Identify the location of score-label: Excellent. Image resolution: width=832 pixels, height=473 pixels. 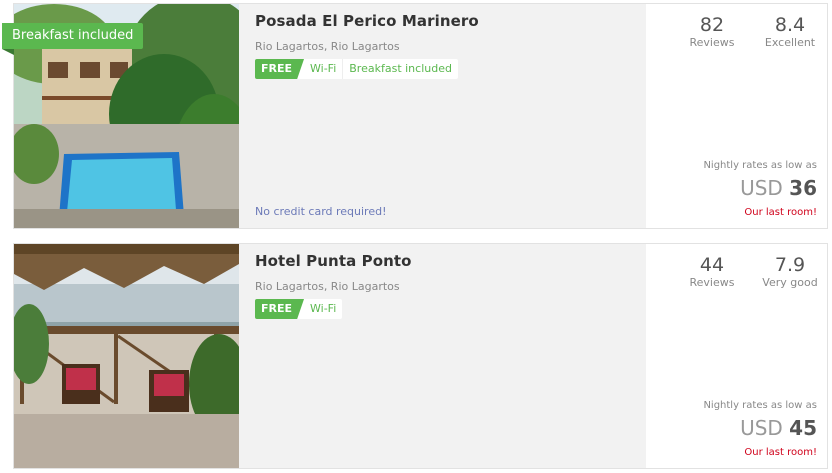
(790, 42).